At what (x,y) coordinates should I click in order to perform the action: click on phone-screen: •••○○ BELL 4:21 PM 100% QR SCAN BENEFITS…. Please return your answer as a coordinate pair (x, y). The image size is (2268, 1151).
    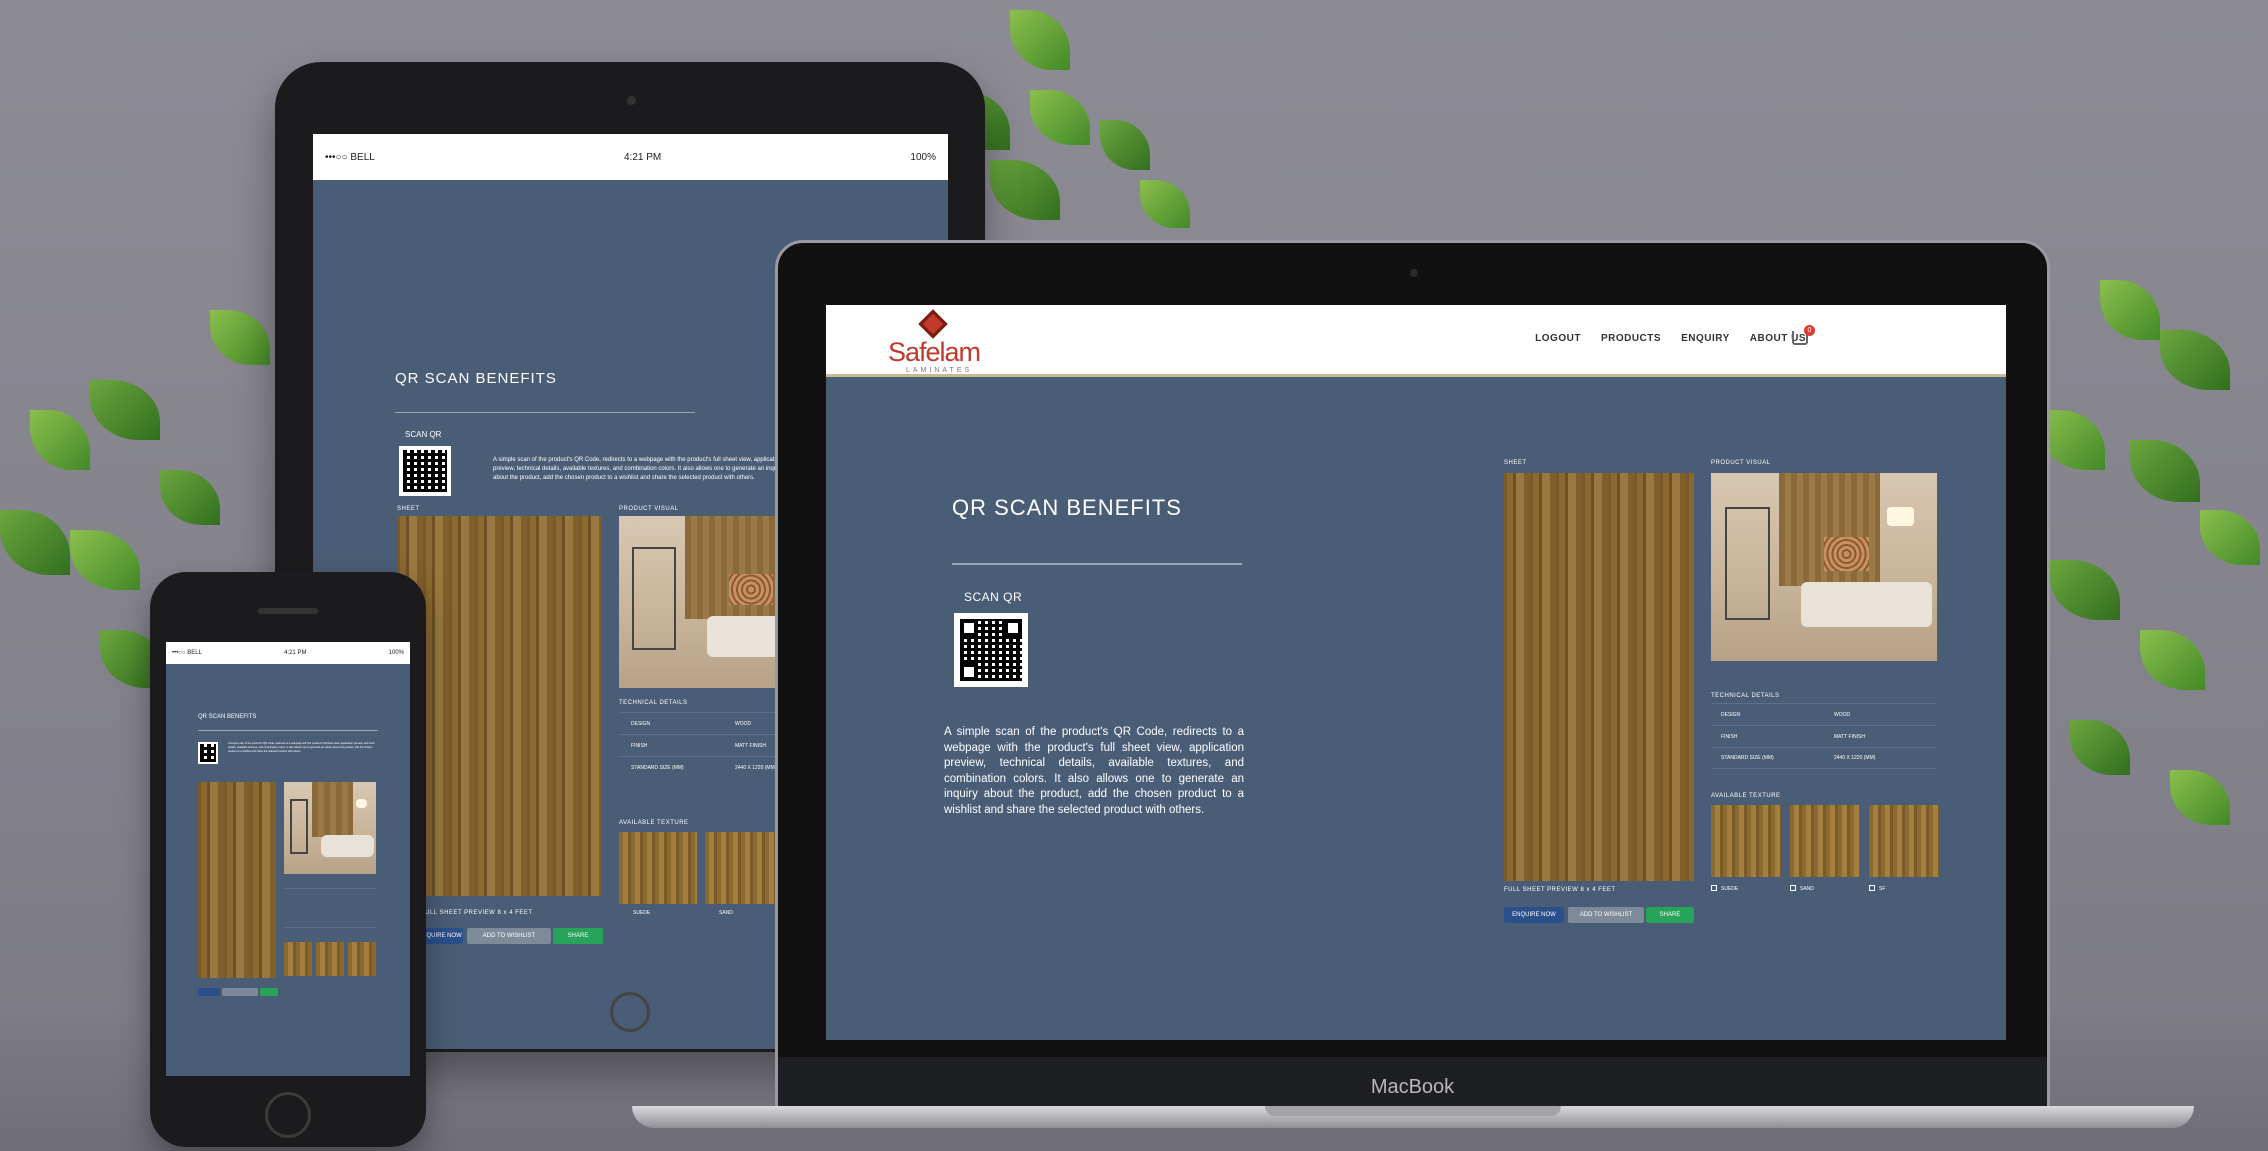
    Looking at the image, I should click on (288, 859).